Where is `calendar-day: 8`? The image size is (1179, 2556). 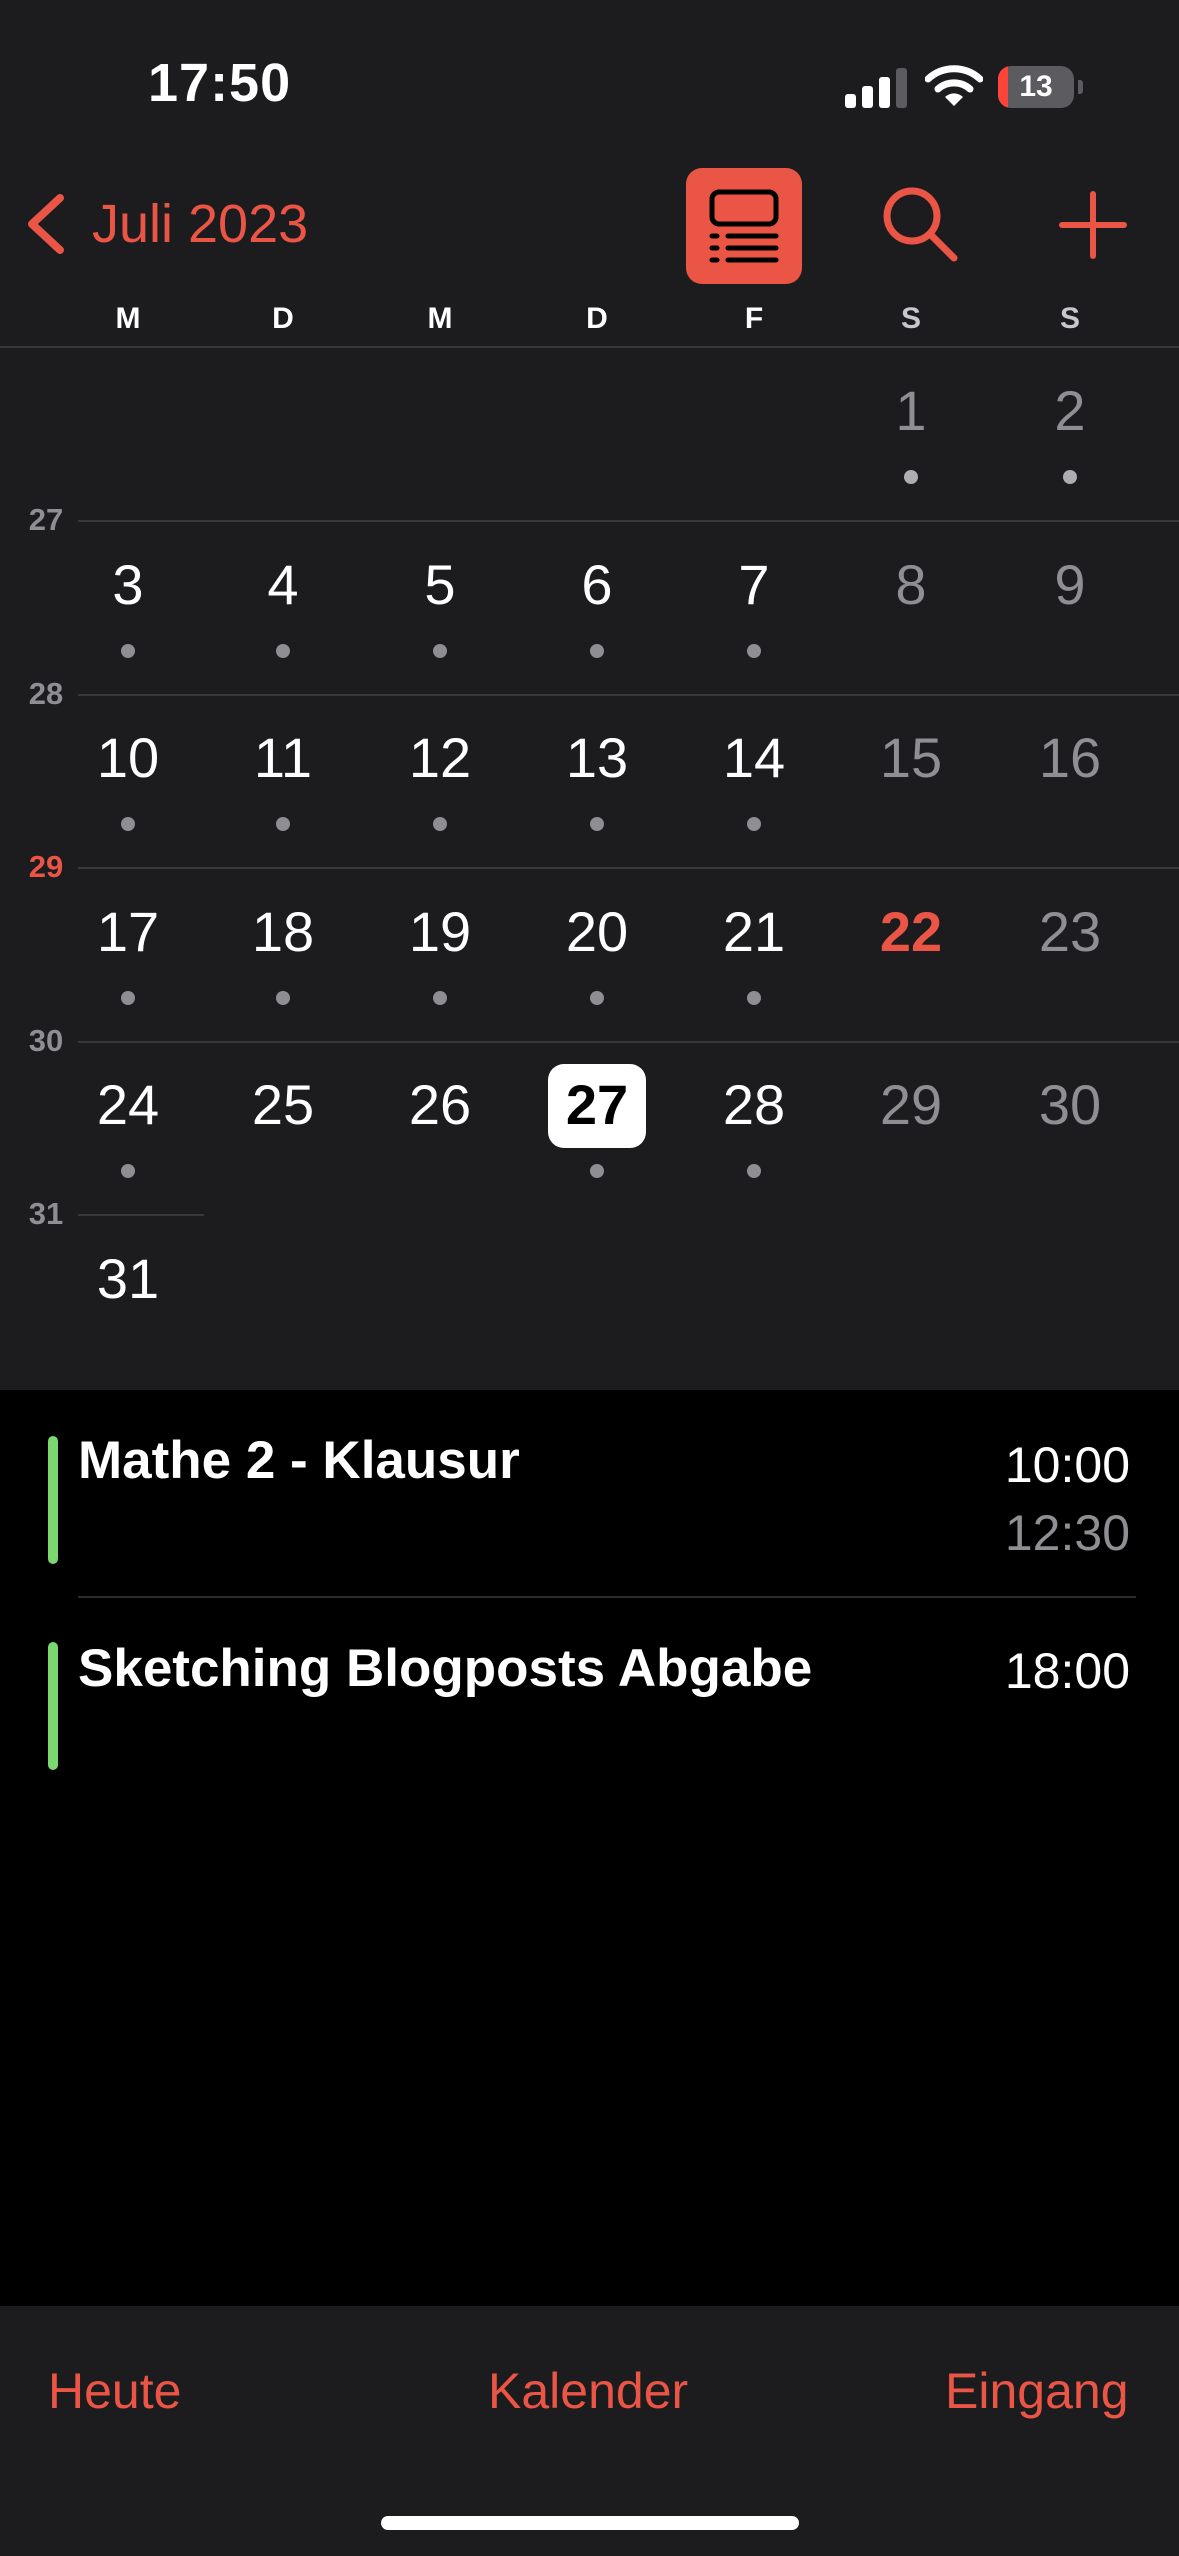 calendar-day: 8 is located at coordinates (911, 585).